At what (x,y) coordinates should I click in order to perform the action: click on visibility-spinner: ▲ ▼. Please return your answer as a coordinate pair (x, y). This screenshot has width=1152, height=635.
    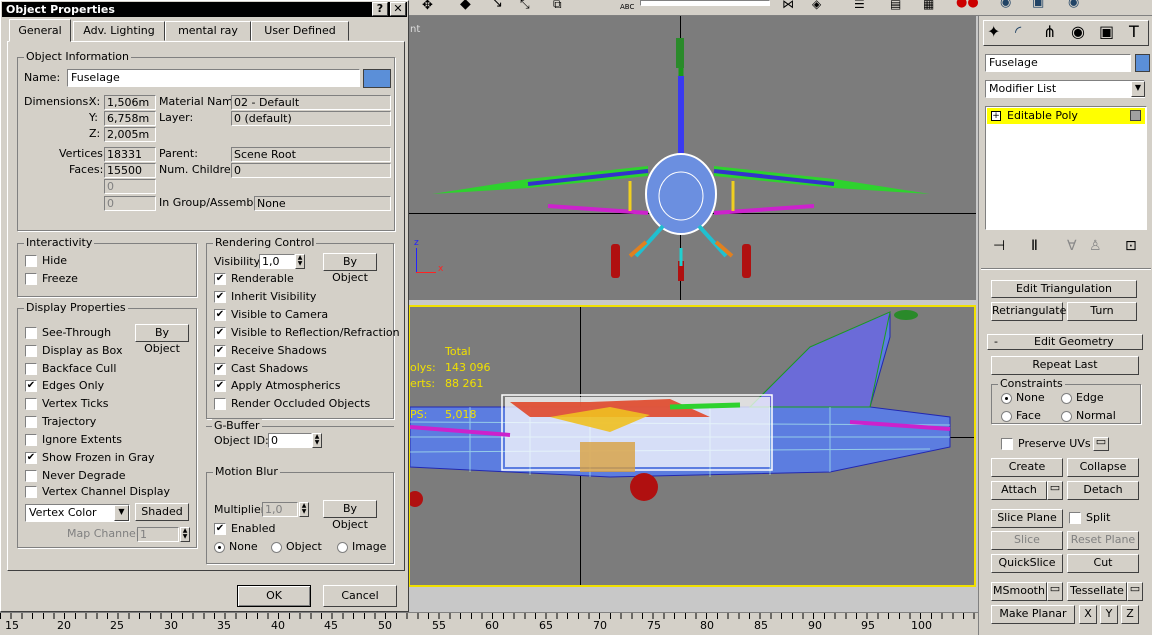
    Looking at the image, I should click on (300, 261).